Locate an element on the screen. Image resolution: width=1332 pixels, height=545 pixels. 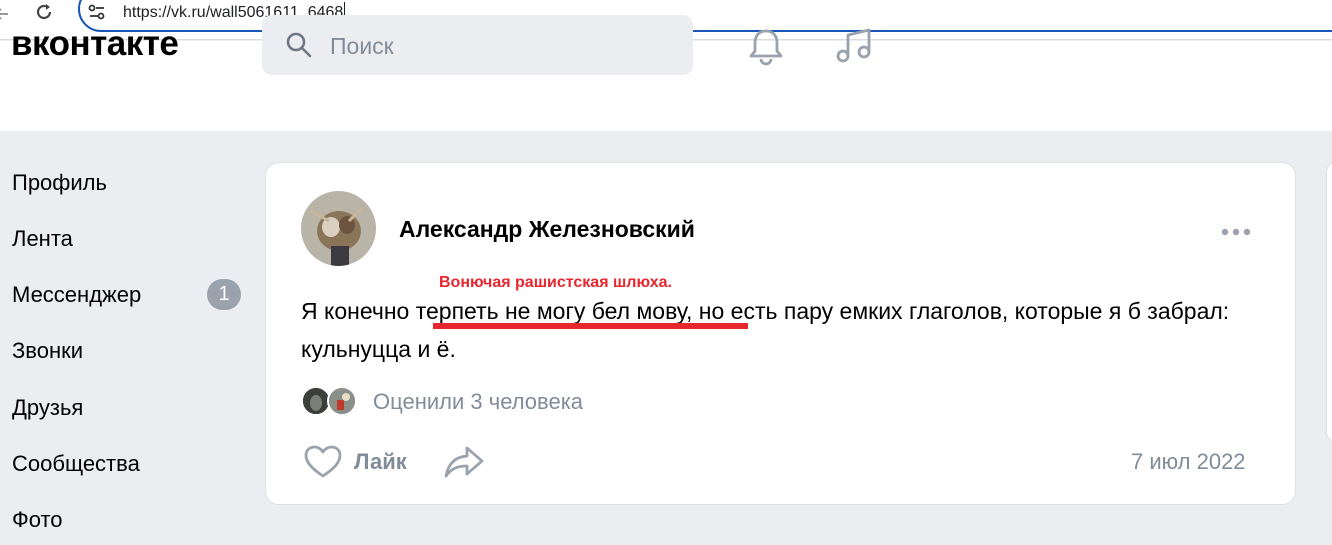
sidebar-item-calls: Звонки is located at coordinates (47, 351).